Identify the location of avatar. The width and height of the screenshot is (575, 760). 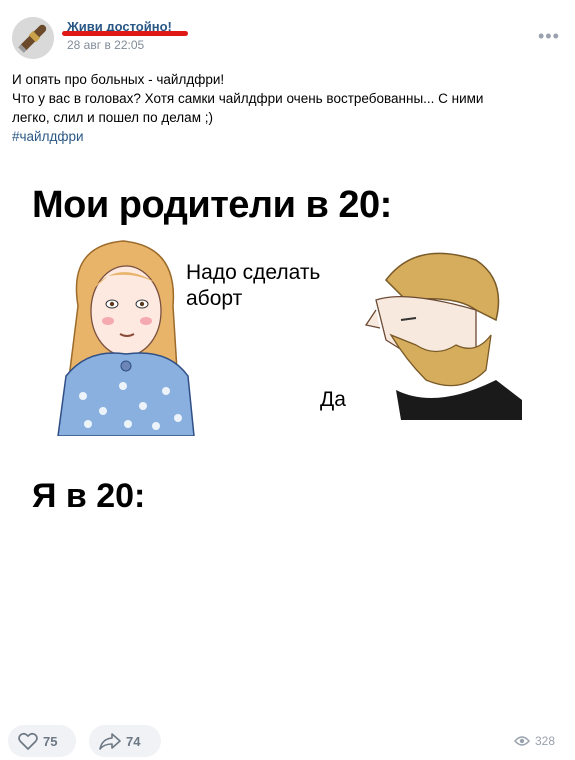
(33, 38).